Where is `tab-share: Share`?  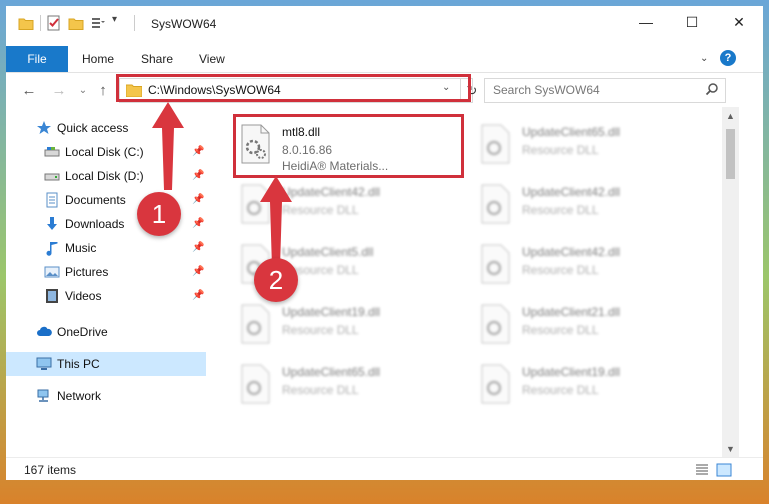 tab-share: Share is located at coordinates (157, 59).